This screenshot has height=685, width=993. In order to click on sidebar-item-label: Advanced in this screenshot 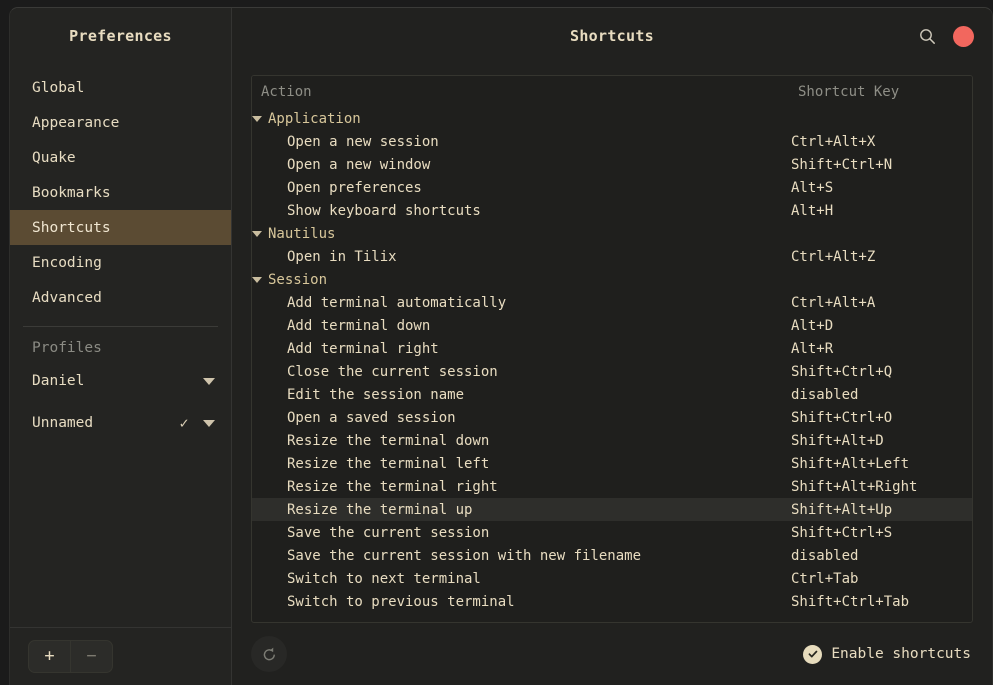, I will do `click(67, 297)`.